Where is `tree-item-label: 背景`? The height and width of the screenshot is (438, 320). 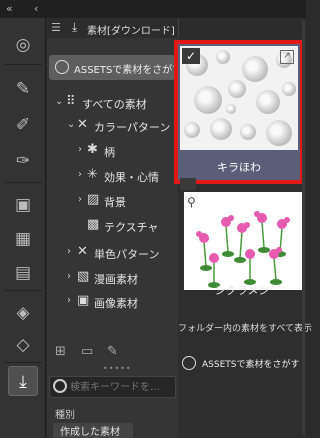 tree-item-label: 背景 is located at coordinates (115, 202).